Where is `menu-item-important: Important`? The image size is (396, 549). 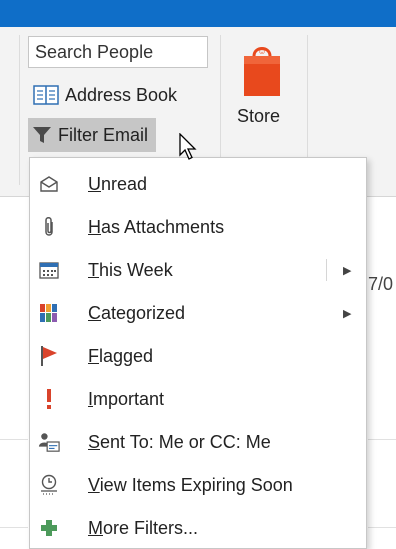
menu-item-important: Important is located at coordinates (198, 399).